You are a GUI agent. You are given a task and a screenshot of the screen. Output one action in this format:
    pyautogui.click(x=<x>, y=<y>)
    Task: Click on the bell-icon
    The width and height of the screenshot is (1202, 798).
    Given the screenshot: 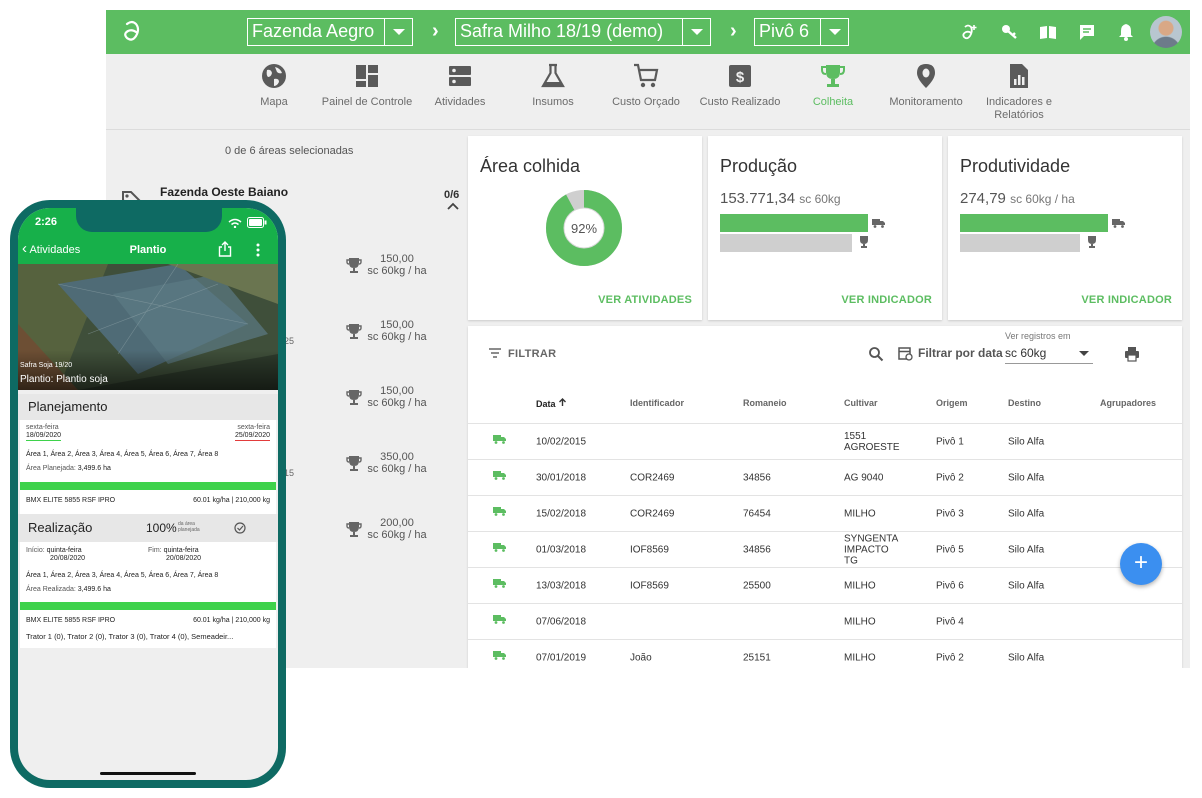 What is the action you would take?
    pyautogui.click(x=1126, y=32)
    